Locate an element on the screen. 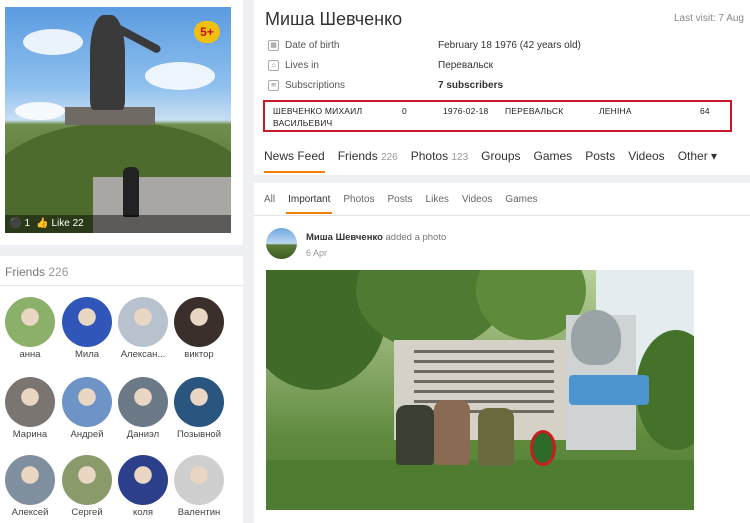 This screenshot has width=750, height=523. friend-item: Валентин is located at coordinates (199, 486).